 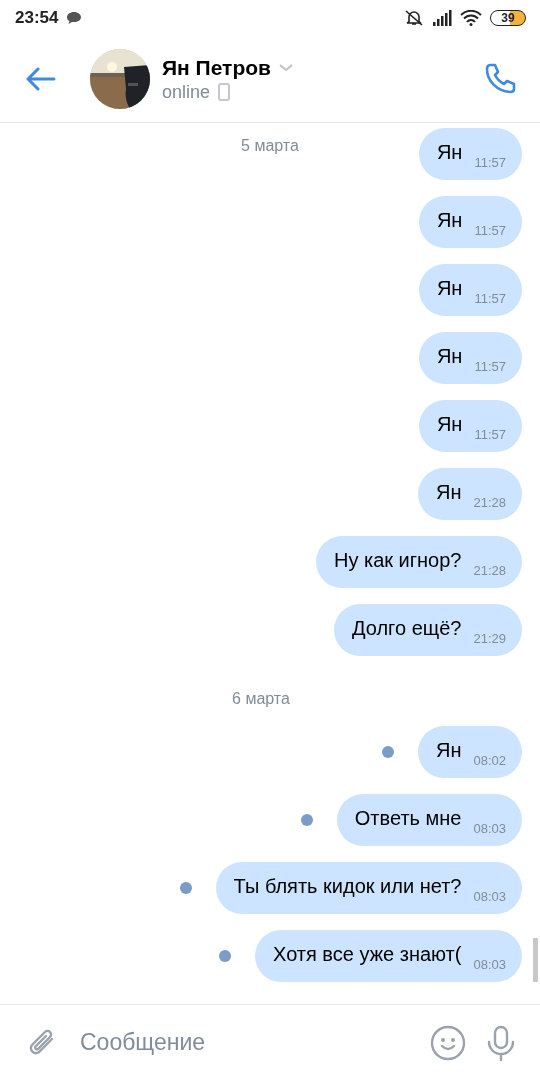 What do you see at coordinates (368, 888) in the screenshot?
I see `message-bubble: Ты блять кидок или нет? 08:03` at bounding box center [368, 888].